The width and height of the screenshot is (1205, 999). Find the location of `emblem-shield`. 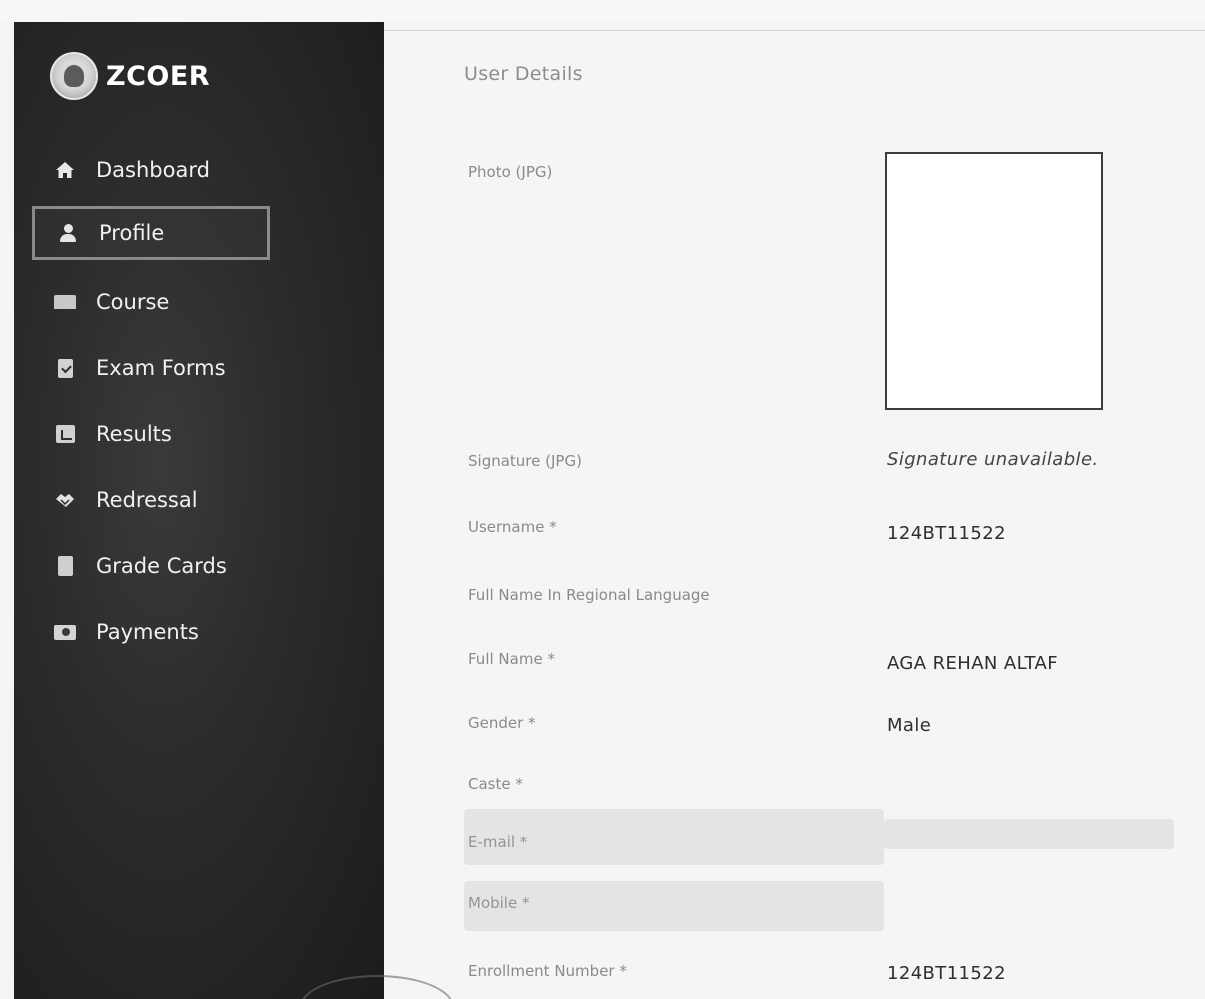

emblem-shield is located at coordinates (74, 76).